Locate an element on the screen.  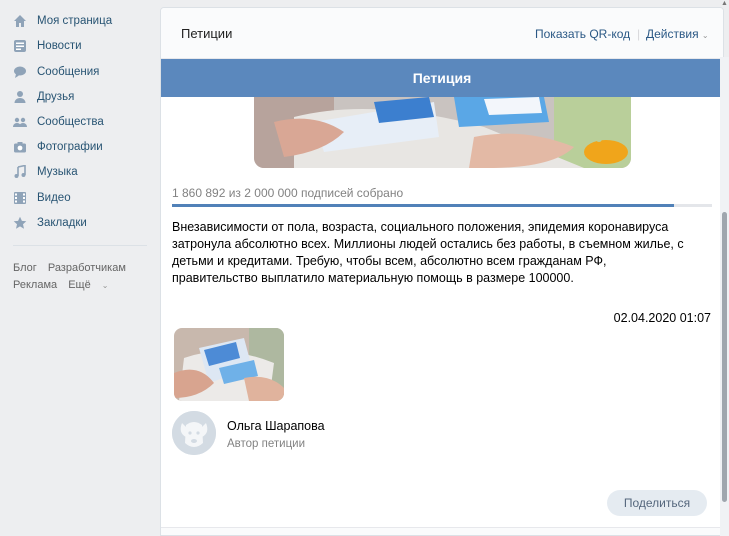
petition-cover-image is located at coordinates (442, 132).